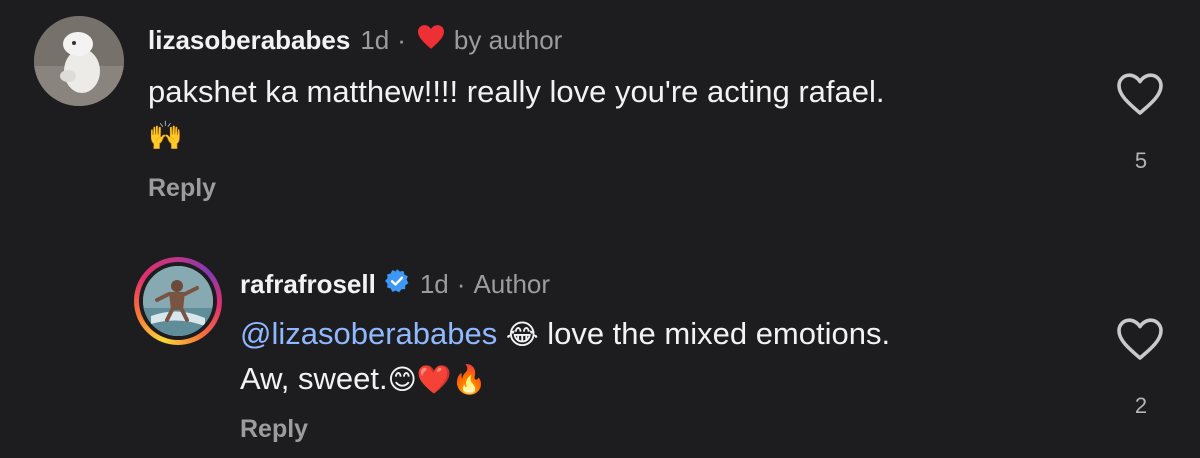 This screenshot has width=1200, height=458. I want to click on story-ring, so click(178, 301).